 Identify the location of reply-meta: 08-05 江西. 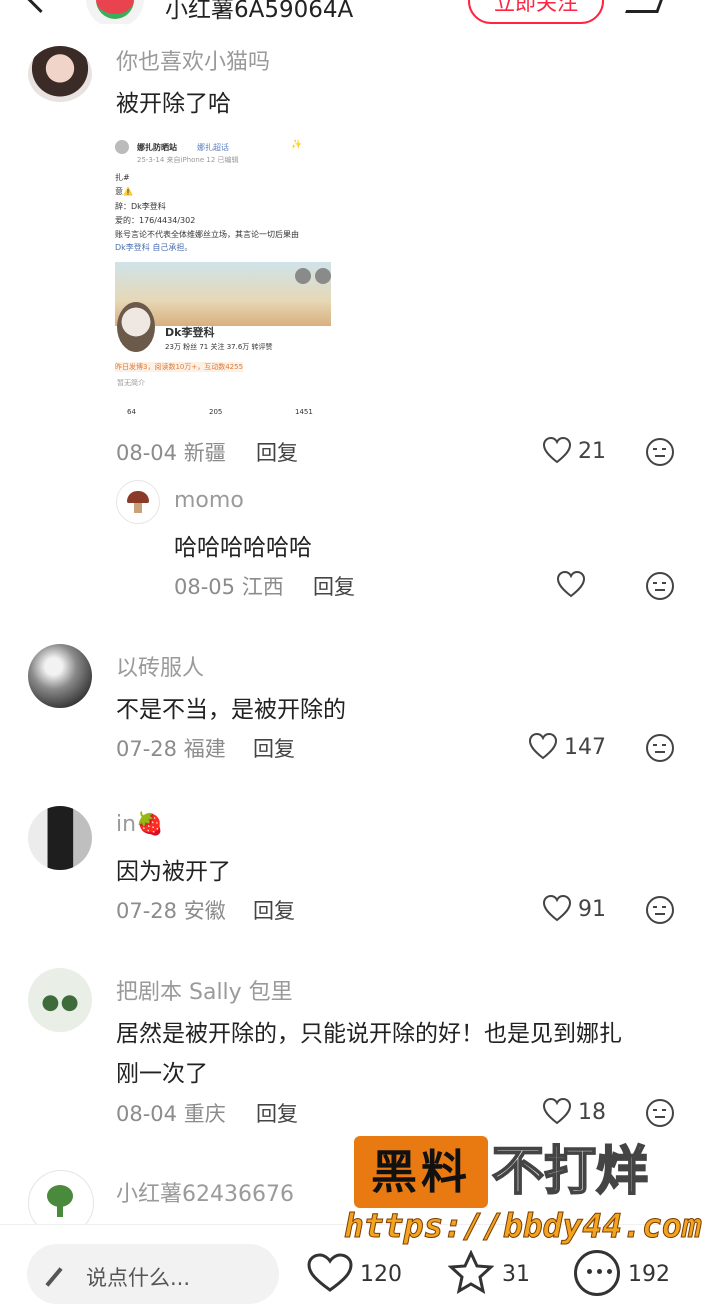
(229, 586).